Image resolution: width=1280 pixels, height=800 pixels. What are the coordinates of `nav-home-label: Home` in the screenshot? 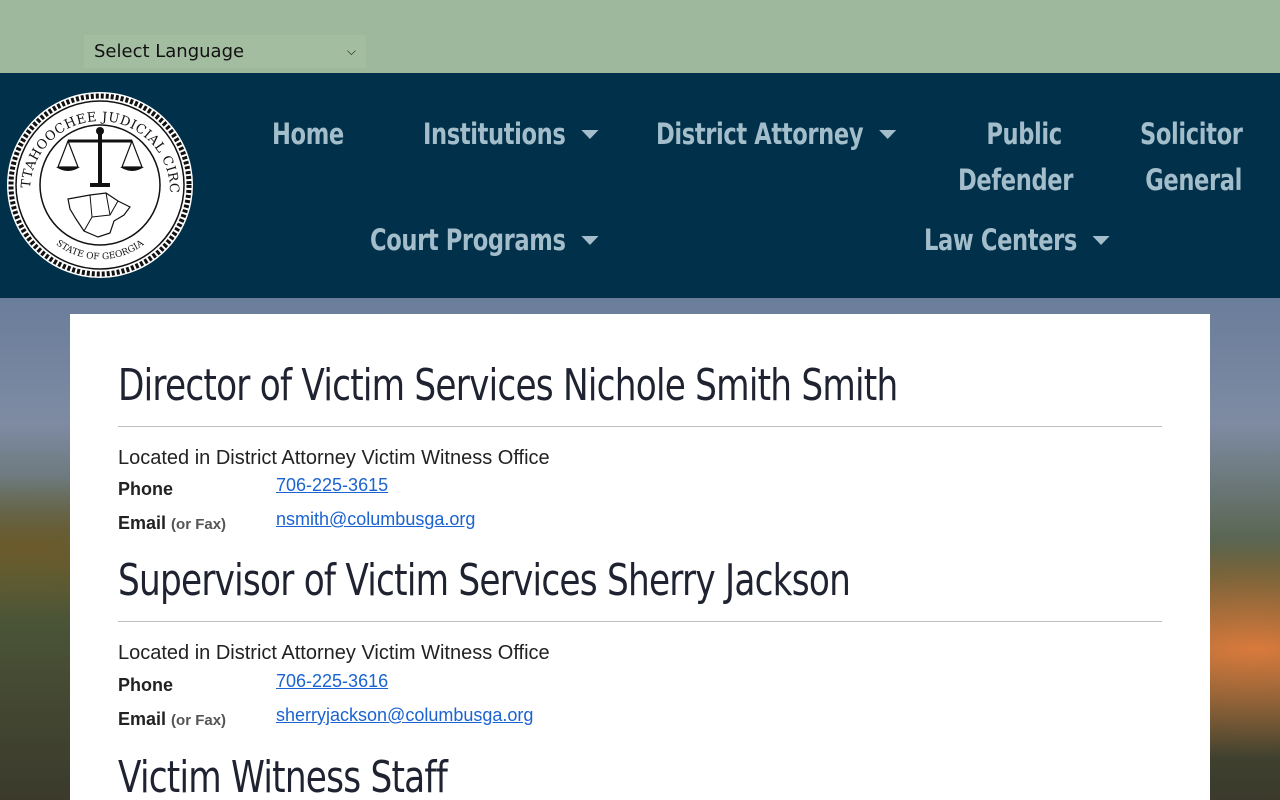 It's located at (308, 134).